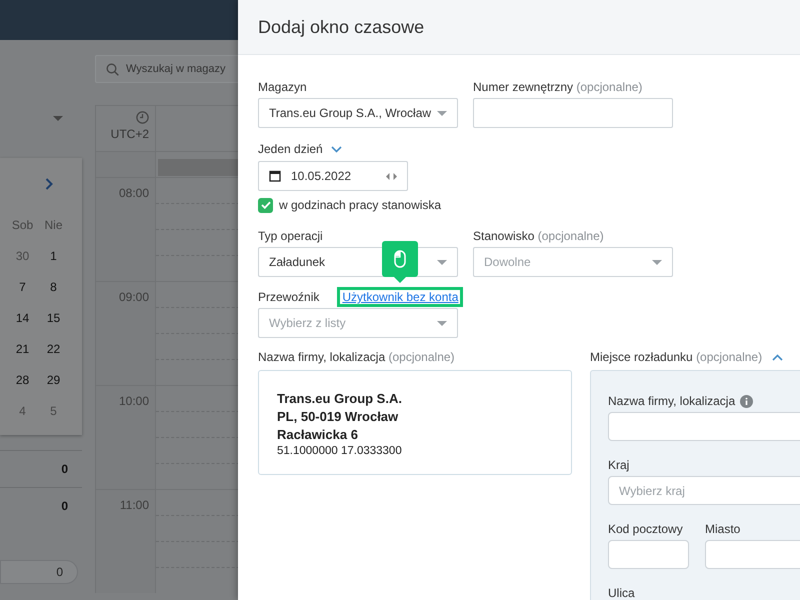 The image size is (800, 600). I want to click on field-label: Ulica, so click(622, 592).